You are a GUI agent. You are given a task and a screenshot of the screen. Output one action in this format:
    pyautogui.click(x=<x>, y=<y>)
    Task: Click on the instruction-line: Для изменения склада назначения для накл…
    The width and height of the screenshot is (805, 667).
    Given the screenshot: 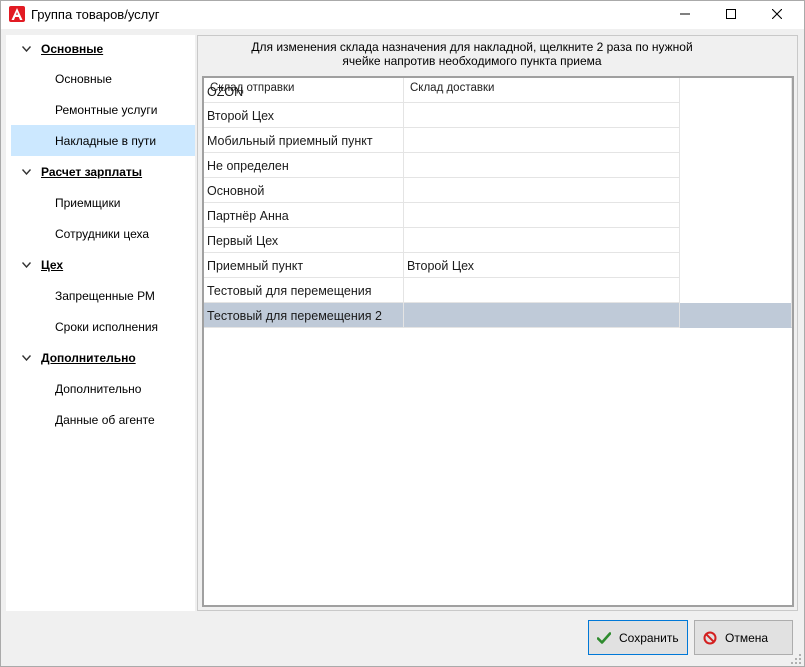 What is the action you would take?
    pyautogui.click(x=472, y=47)
    